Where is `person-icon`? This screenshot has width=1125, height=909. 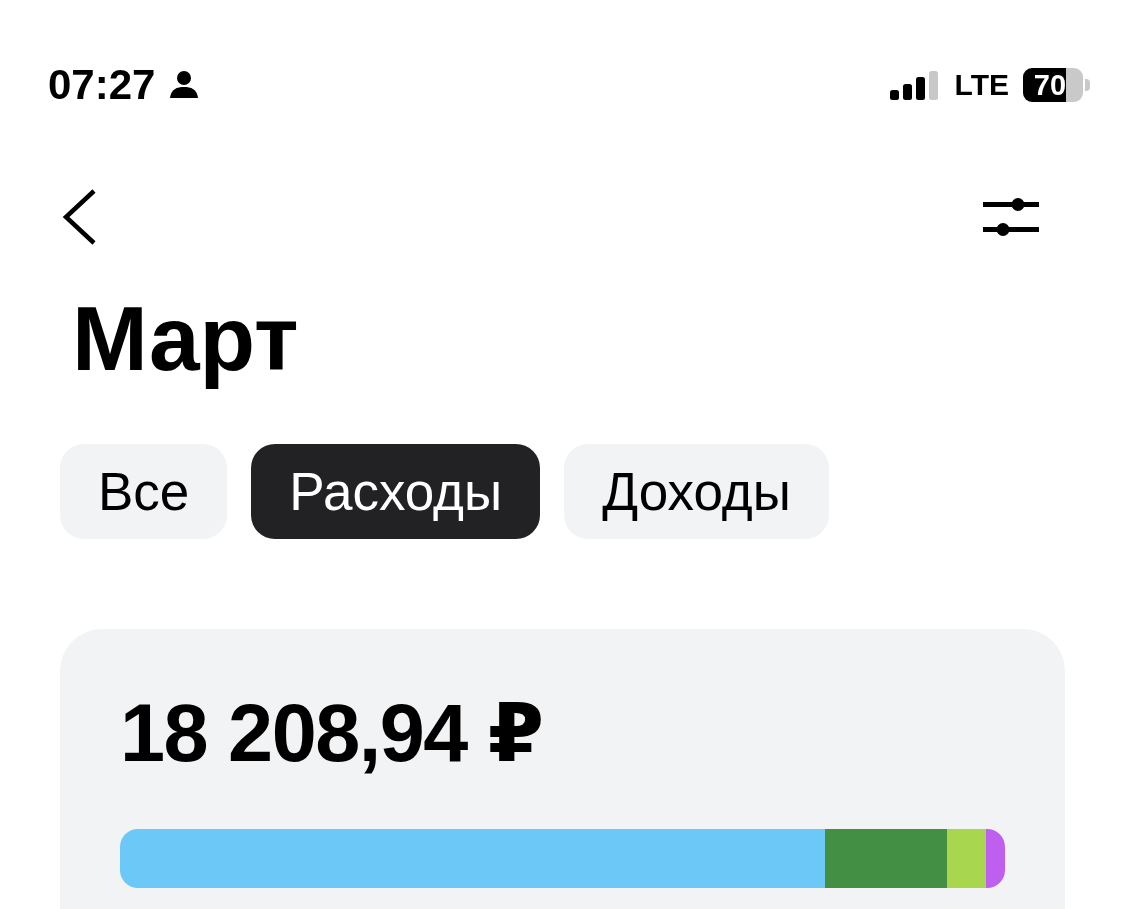
person-icon is located at coordinates (184, 85).